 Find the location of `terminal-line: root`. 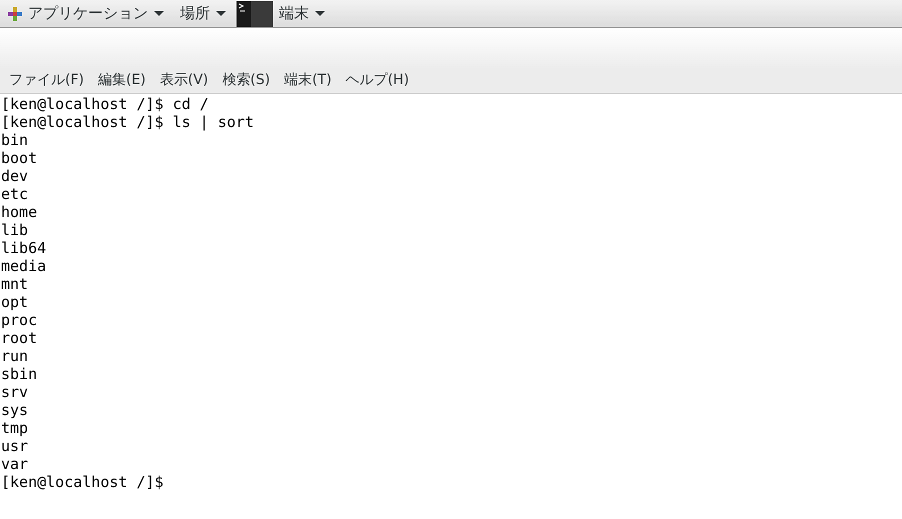

terminal-line: root is located at coordinates (19, 338).